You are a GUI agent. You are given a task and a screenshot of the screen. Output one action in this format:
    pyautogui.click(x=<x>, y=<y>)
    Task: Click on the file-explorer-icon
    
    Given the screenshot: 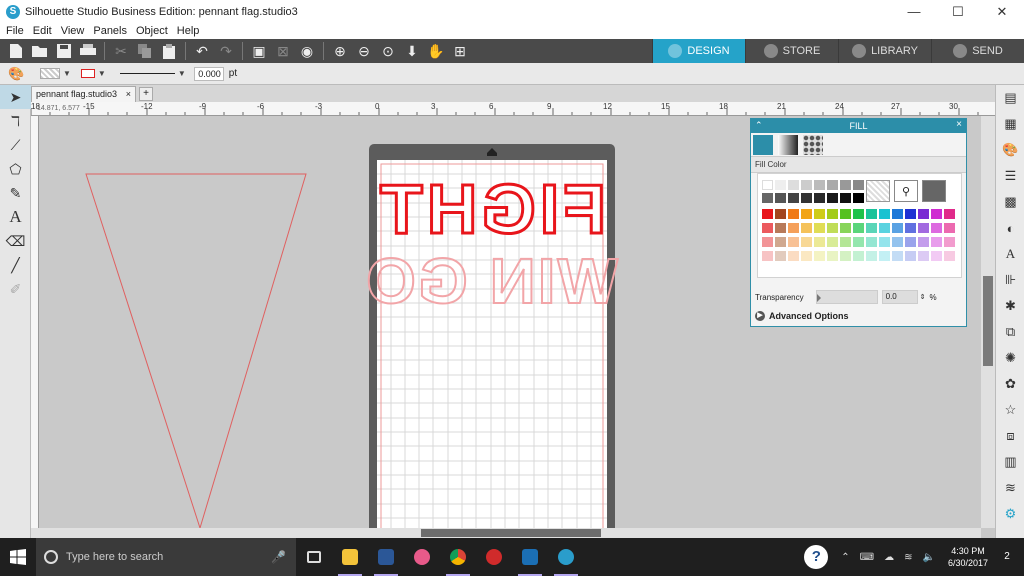 What is the action you would take?
    pyautogui.click(x=350, y=557)
    